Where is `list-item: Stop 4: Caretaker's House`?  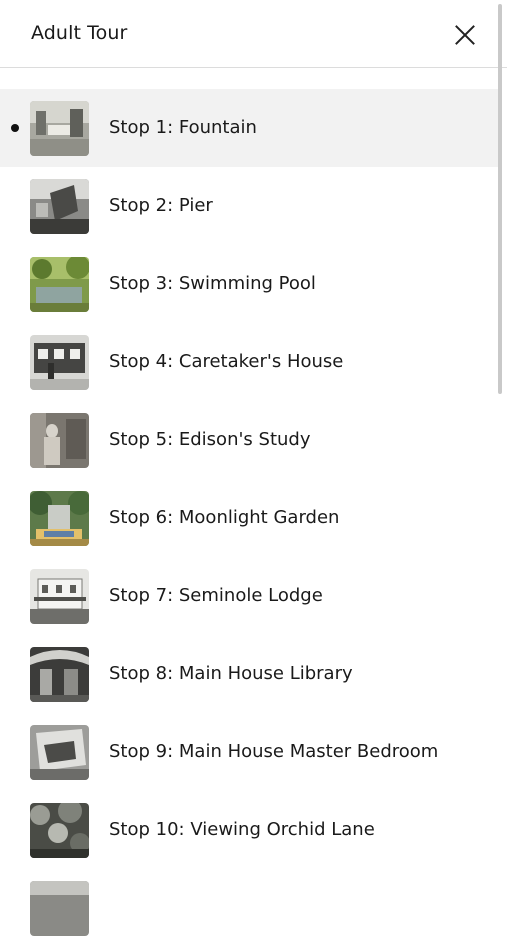 list-item: Stop 4: Caretaker's House is located at coordinates (249, 362).